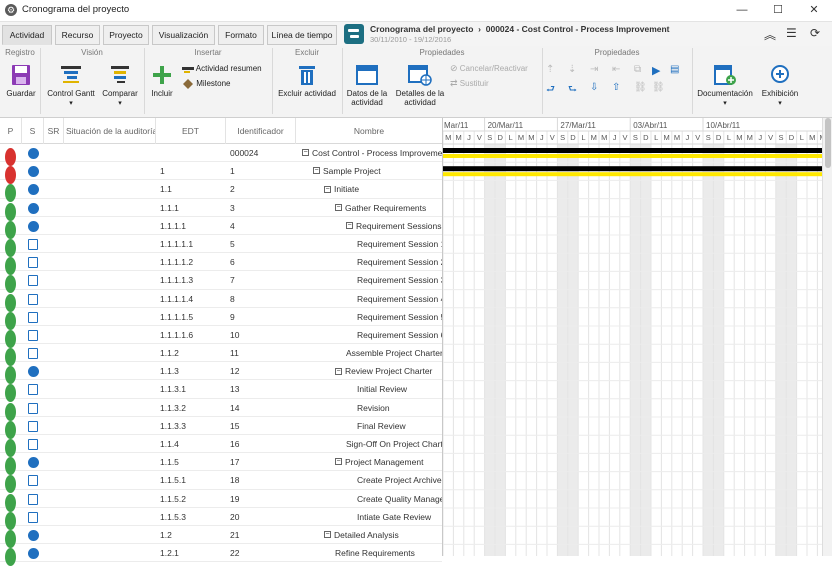 This screenshot has height=566, width=832. Describe the element at coordinates (633, 156) in the screenshot. I see `baseline-bar` at that location.